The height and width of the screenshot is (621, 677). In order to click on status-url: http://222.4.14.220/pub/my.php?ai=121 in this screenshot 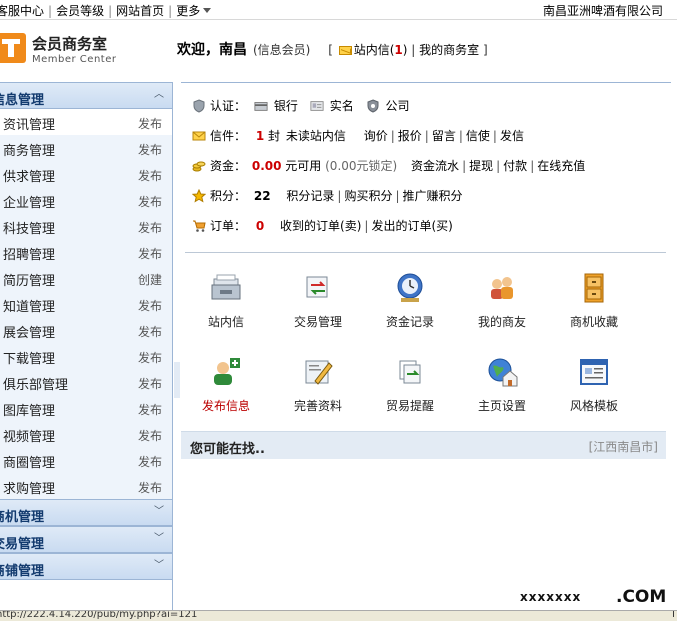, I will do `click(99, 615)`.